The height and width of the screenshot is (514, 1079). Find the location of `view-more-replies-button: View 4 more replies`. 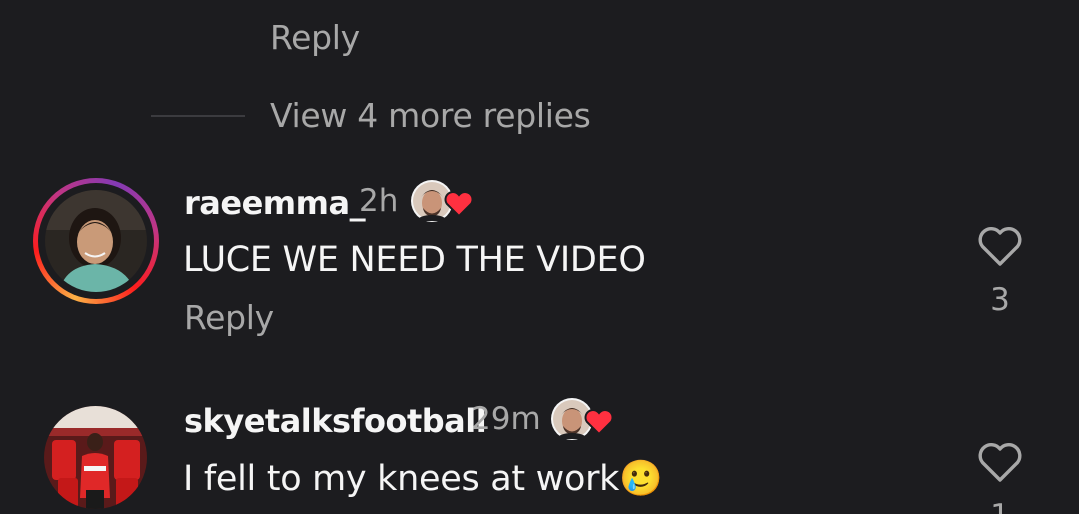

view-more-replies-button: View 4 more replies is located at coordinates (430, 115).